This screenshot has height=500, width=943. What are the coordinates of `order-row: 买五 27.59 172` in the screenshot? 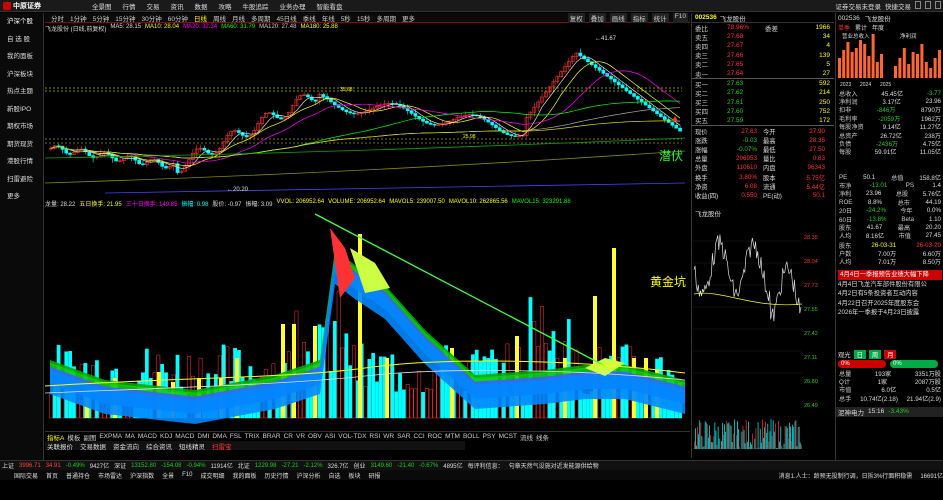 It's located at (763, 121).